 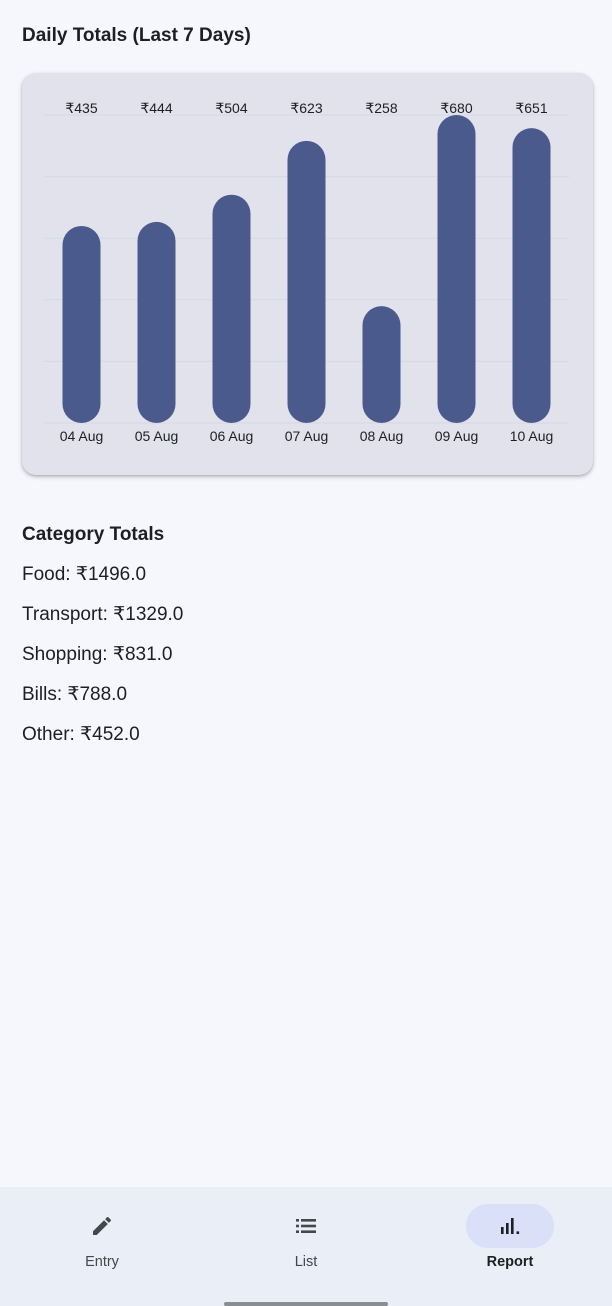 What do you see at coordinates (232, 436) in the screenshot?
I see `chart-x-tick-label: 06 Aug` at bounding box center [232, 436].